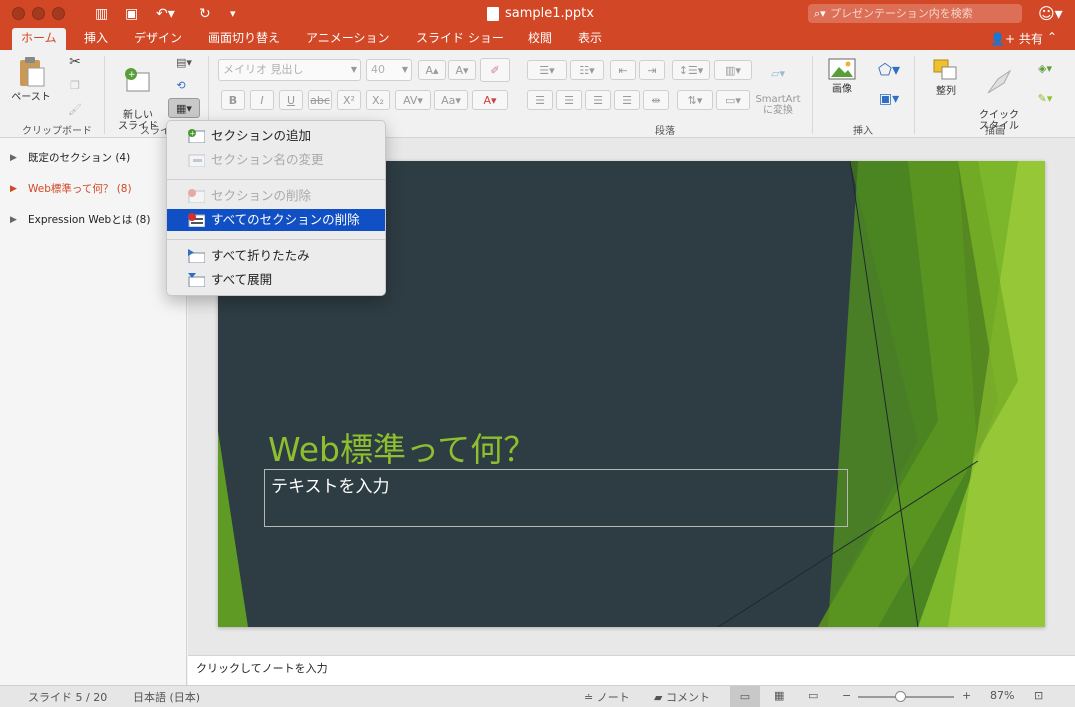 This screenshot has width=1075, height=707. I want to click on align-text-button: ▭▾, so click(733, 100).